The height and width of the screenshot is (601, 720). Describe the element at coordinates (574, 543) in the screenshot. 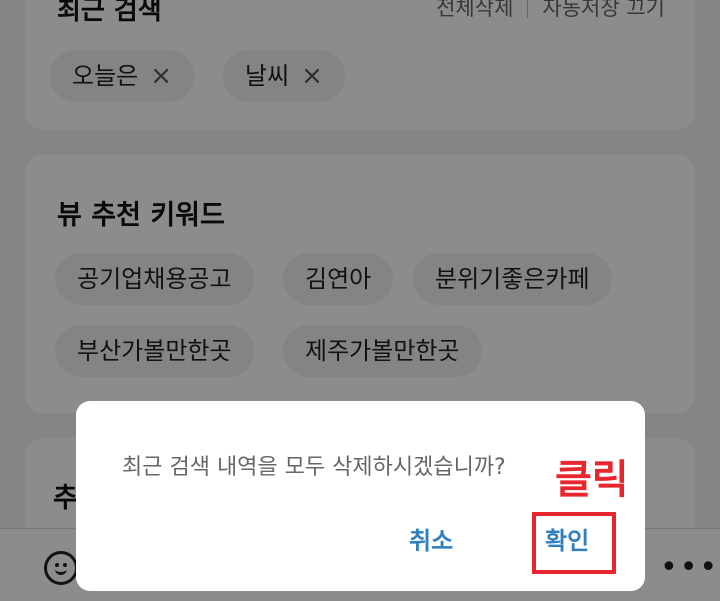

I see `click-highlight-box` at that location.